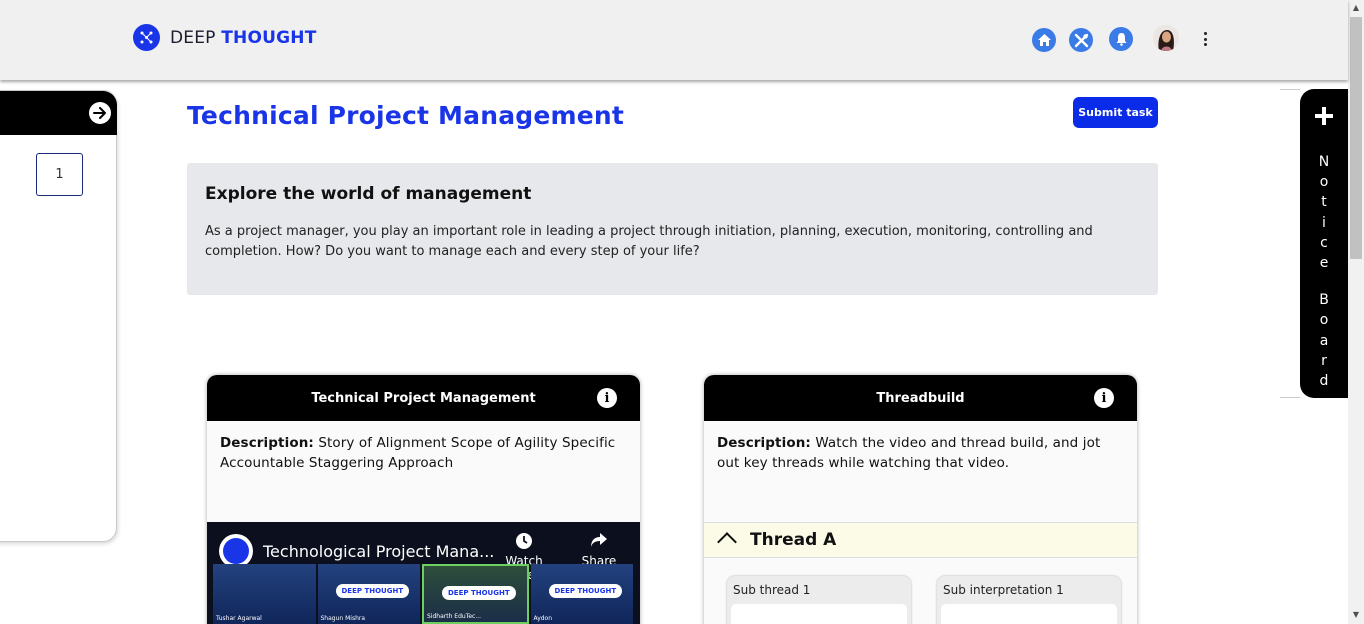 Image resolution: width=1364 pixels, height=624 pixels. I want to click on page-title: Technical Project Management, so click(406, 115).